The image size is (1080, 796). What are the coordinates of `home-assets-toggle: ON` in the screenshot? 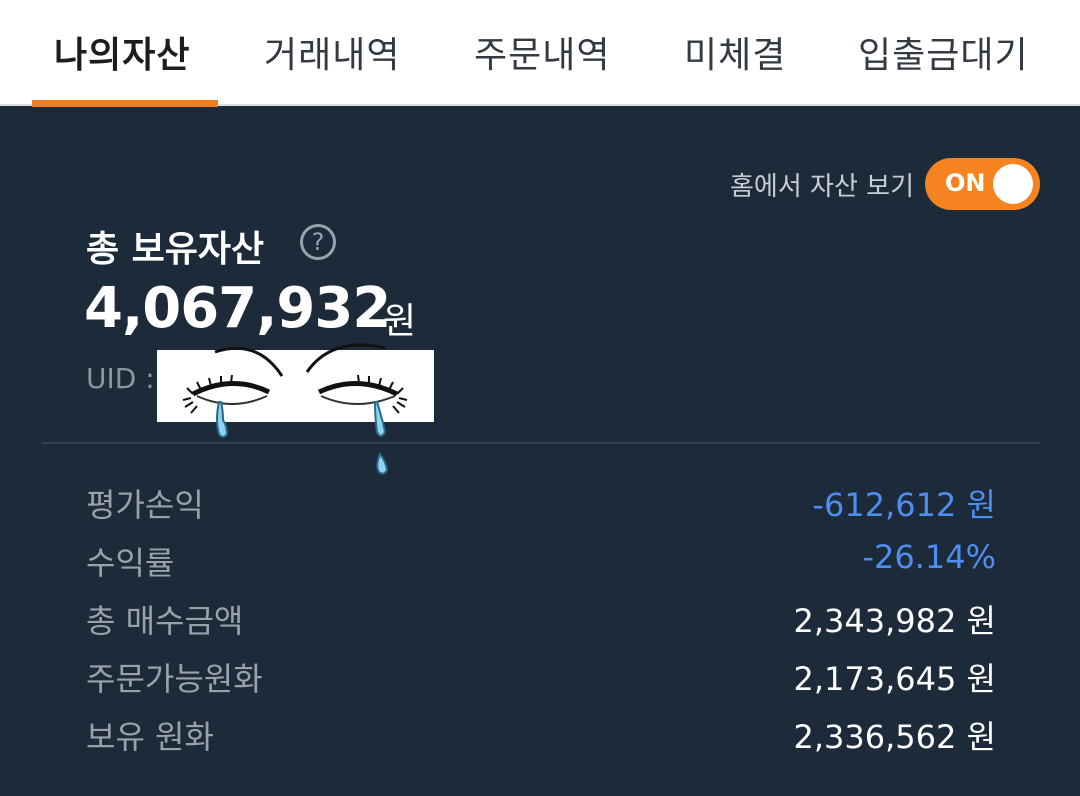 It's located at (982, 184).